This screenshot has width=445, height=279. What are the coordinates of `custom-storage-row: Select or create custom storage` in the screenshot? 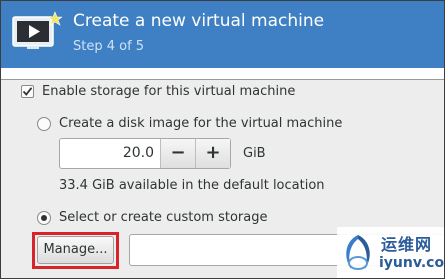 It's located at (152, 217).